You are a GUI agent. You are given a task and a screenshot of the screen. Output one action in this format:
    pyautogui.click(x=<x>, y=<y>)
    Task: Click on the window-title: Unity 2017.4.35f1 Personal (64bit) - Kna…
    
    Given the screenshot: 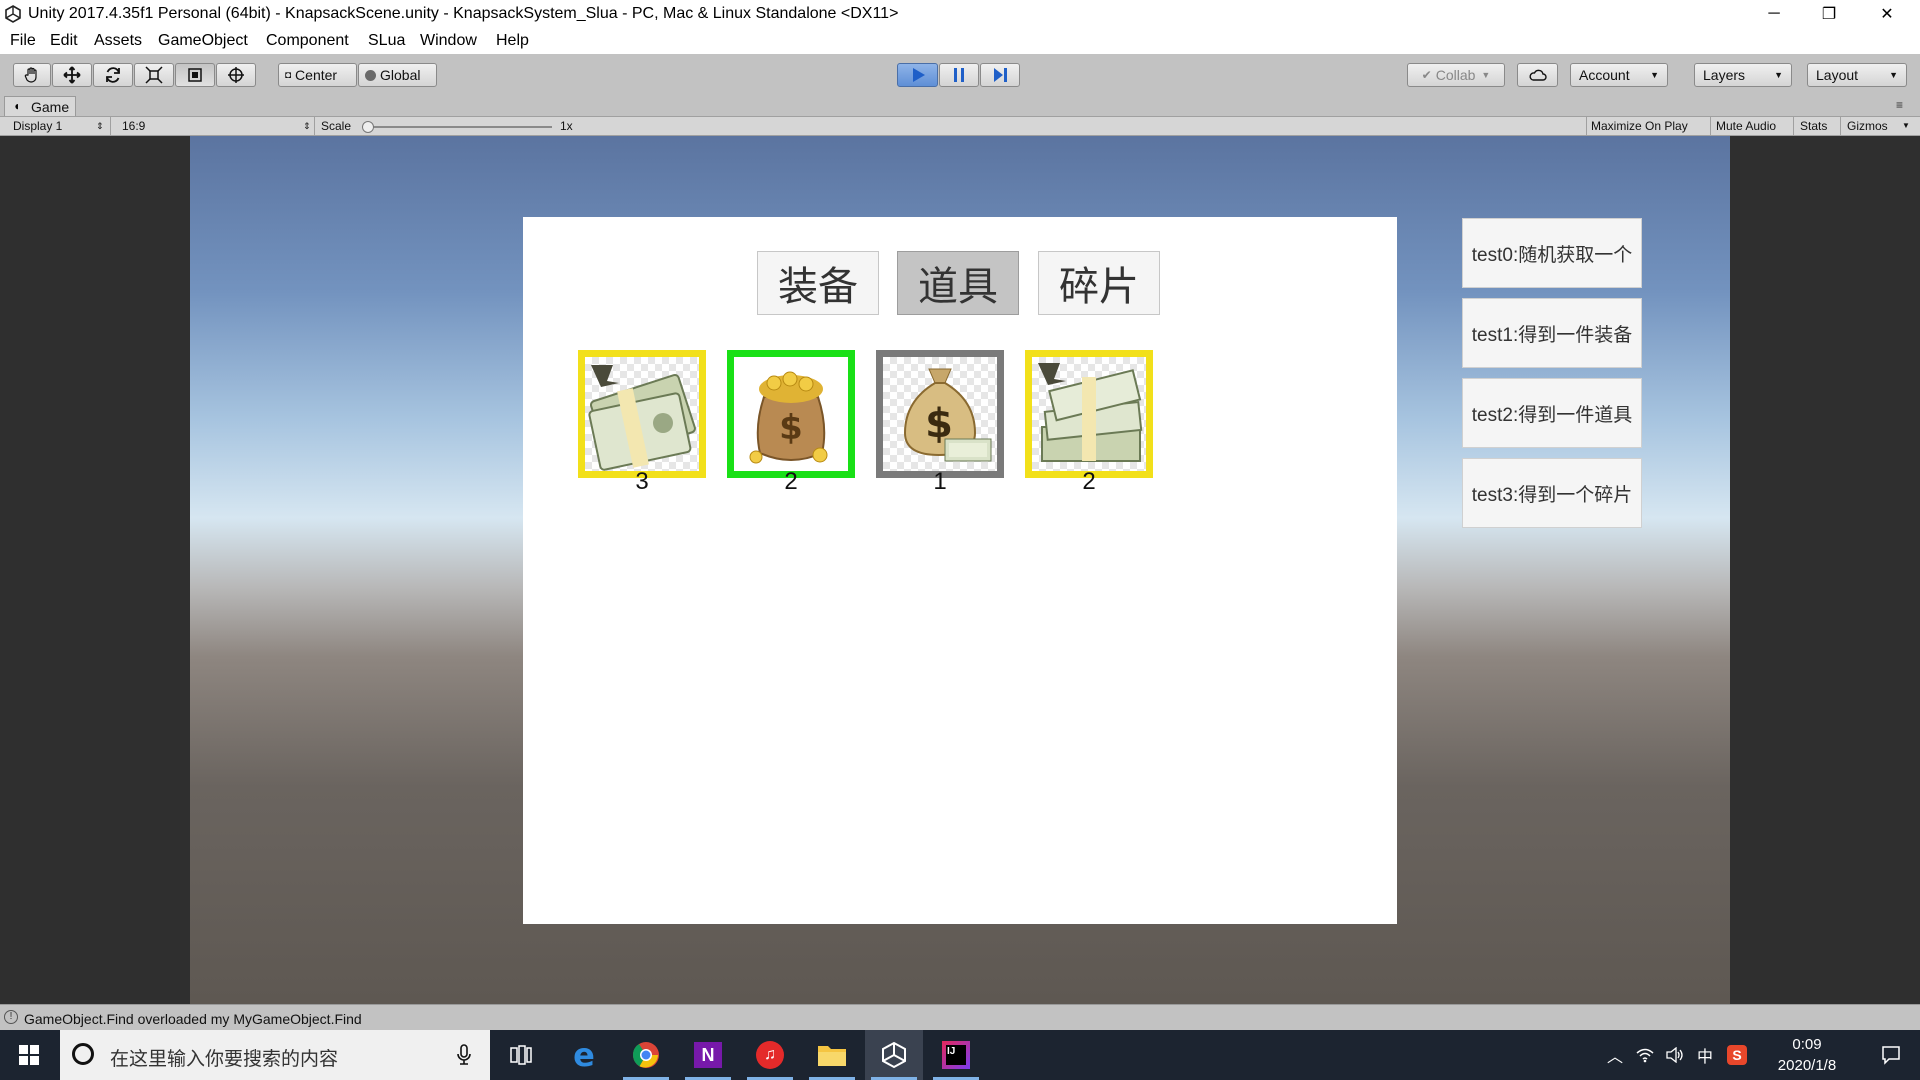 What is the action you would take?
    pyautogui.click(x=463, y=13)
    